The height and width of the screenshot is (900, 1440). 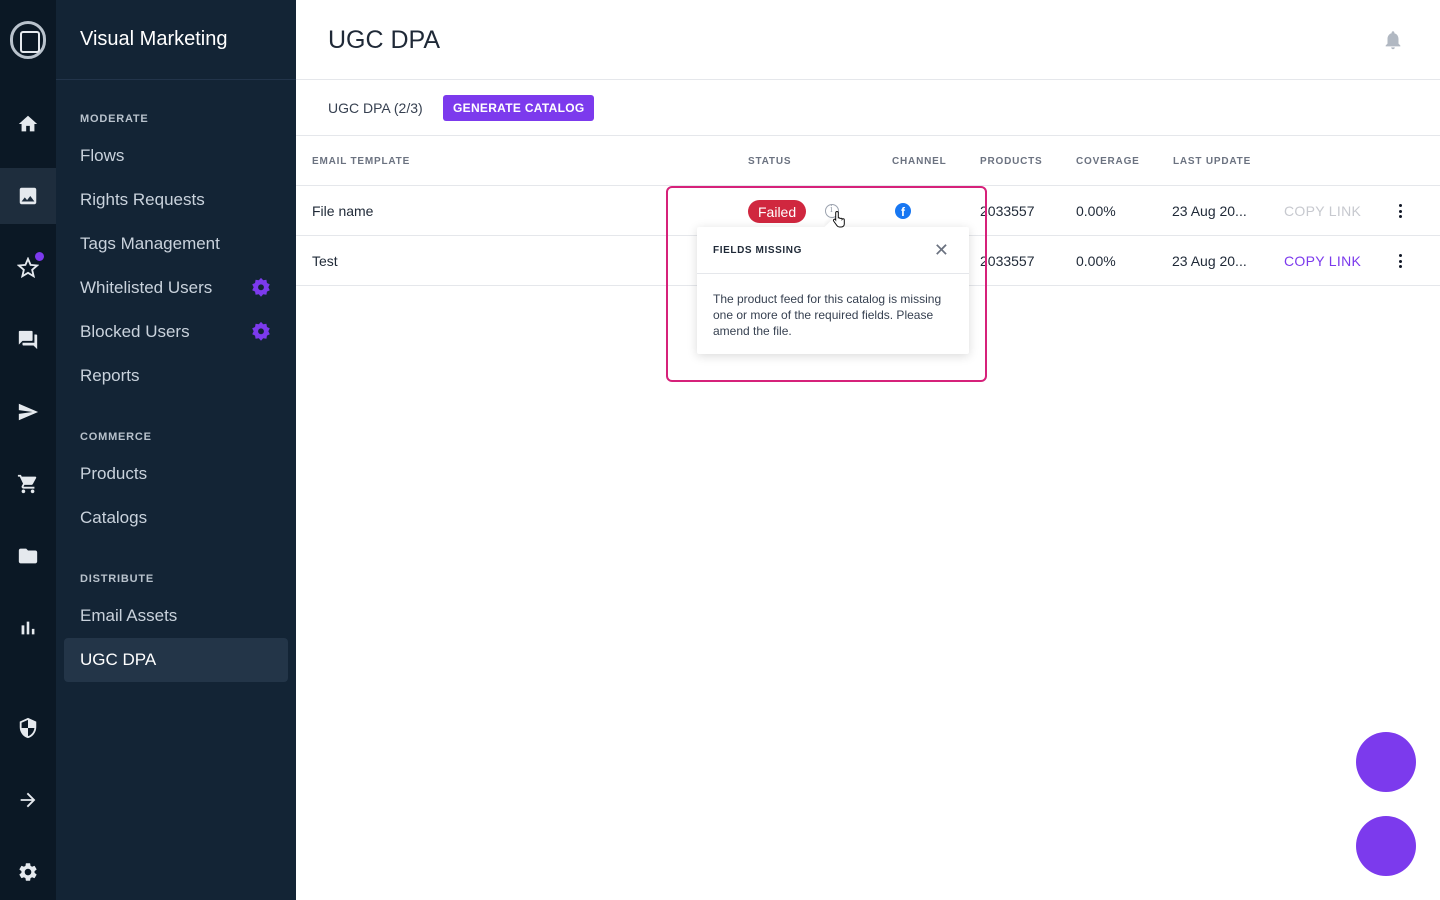 What do you see at coordinates (176, 518) in the screenshot?
I see `nav-item-catalogs: Catalogs` at bounding box center [176, 518].